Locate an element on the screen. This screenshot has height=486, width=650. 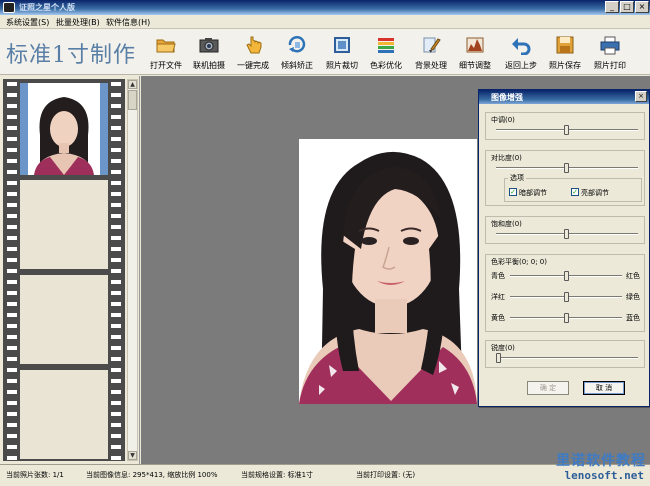
color-palette-icon is located at coordinates (386, 45).